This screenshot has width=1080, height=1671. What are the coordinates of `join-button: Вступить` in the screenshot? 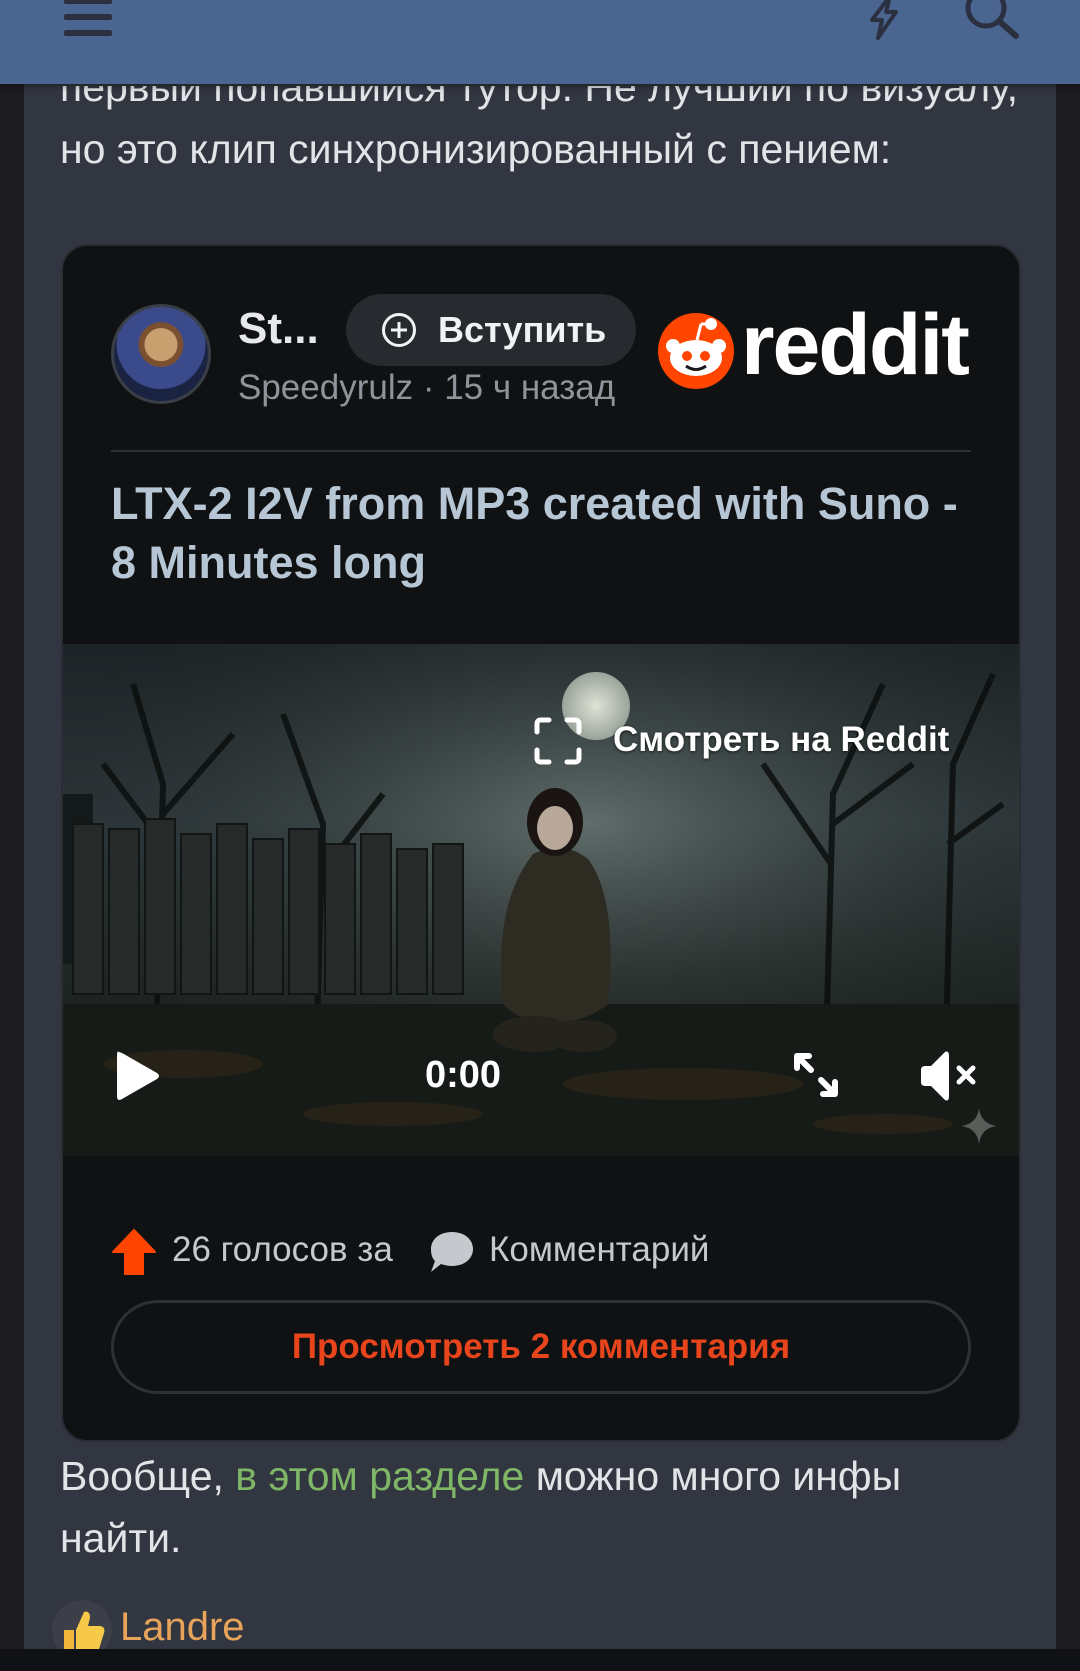 It's located at (491, 330).